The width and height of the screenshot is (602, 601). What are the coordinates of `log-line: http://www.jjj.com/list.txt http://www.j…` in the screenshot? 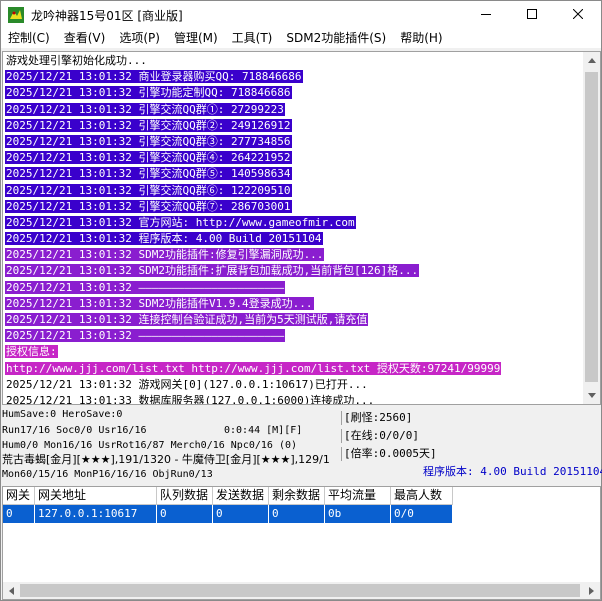 It's located at (295, 369).